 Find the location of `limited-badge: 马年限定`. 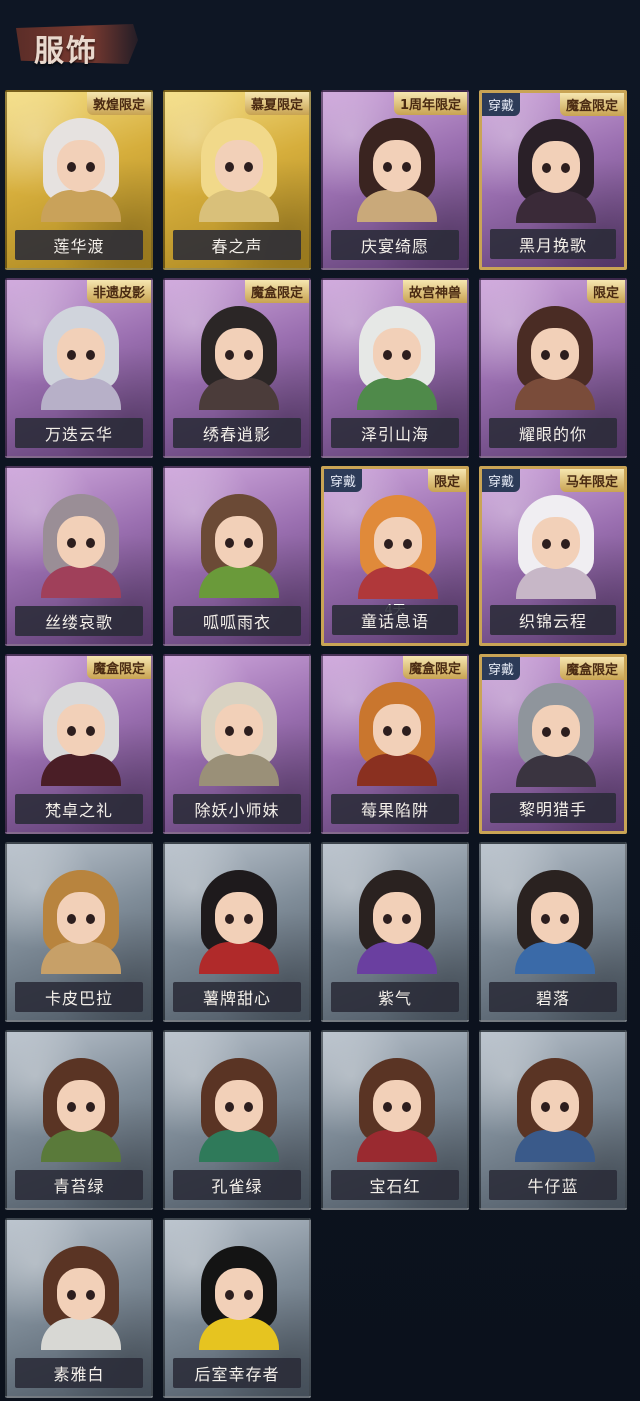

limited-badge: 马年限定 is located at coordinates (591, 480).